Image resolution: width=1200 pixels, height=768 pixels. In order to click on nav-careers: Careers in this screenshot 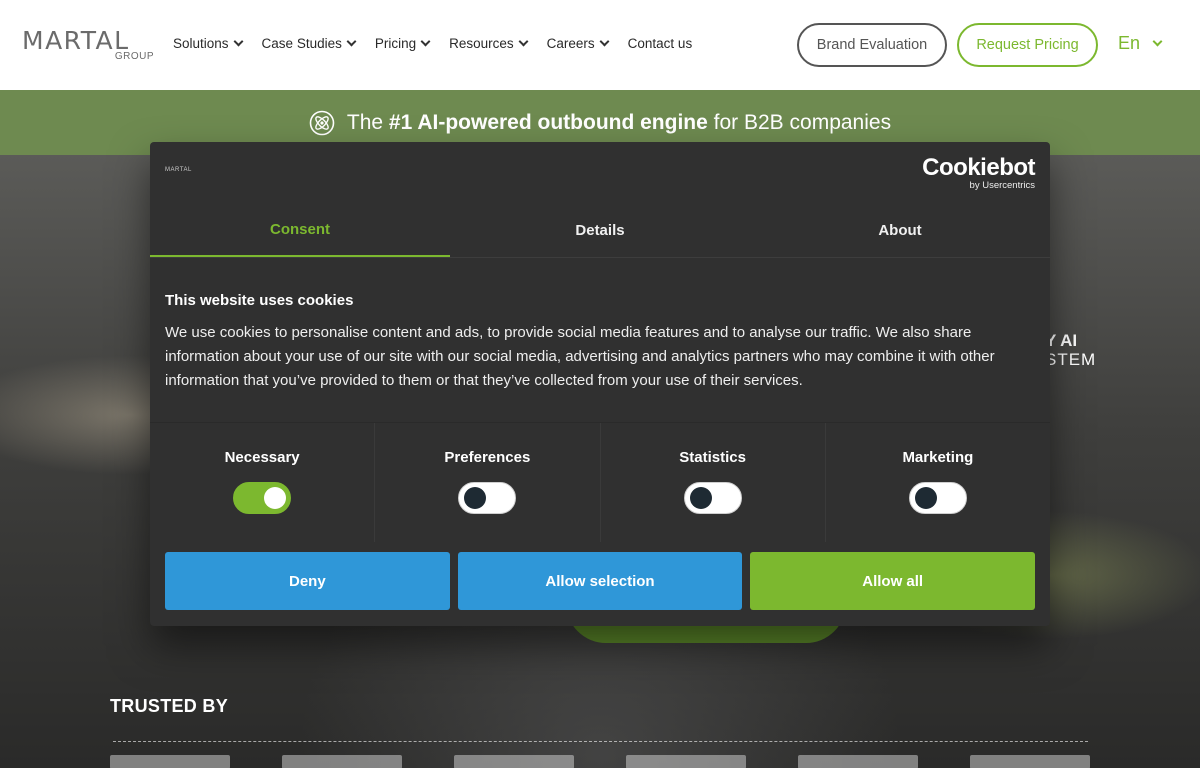, I will do `click(578, 43)`.